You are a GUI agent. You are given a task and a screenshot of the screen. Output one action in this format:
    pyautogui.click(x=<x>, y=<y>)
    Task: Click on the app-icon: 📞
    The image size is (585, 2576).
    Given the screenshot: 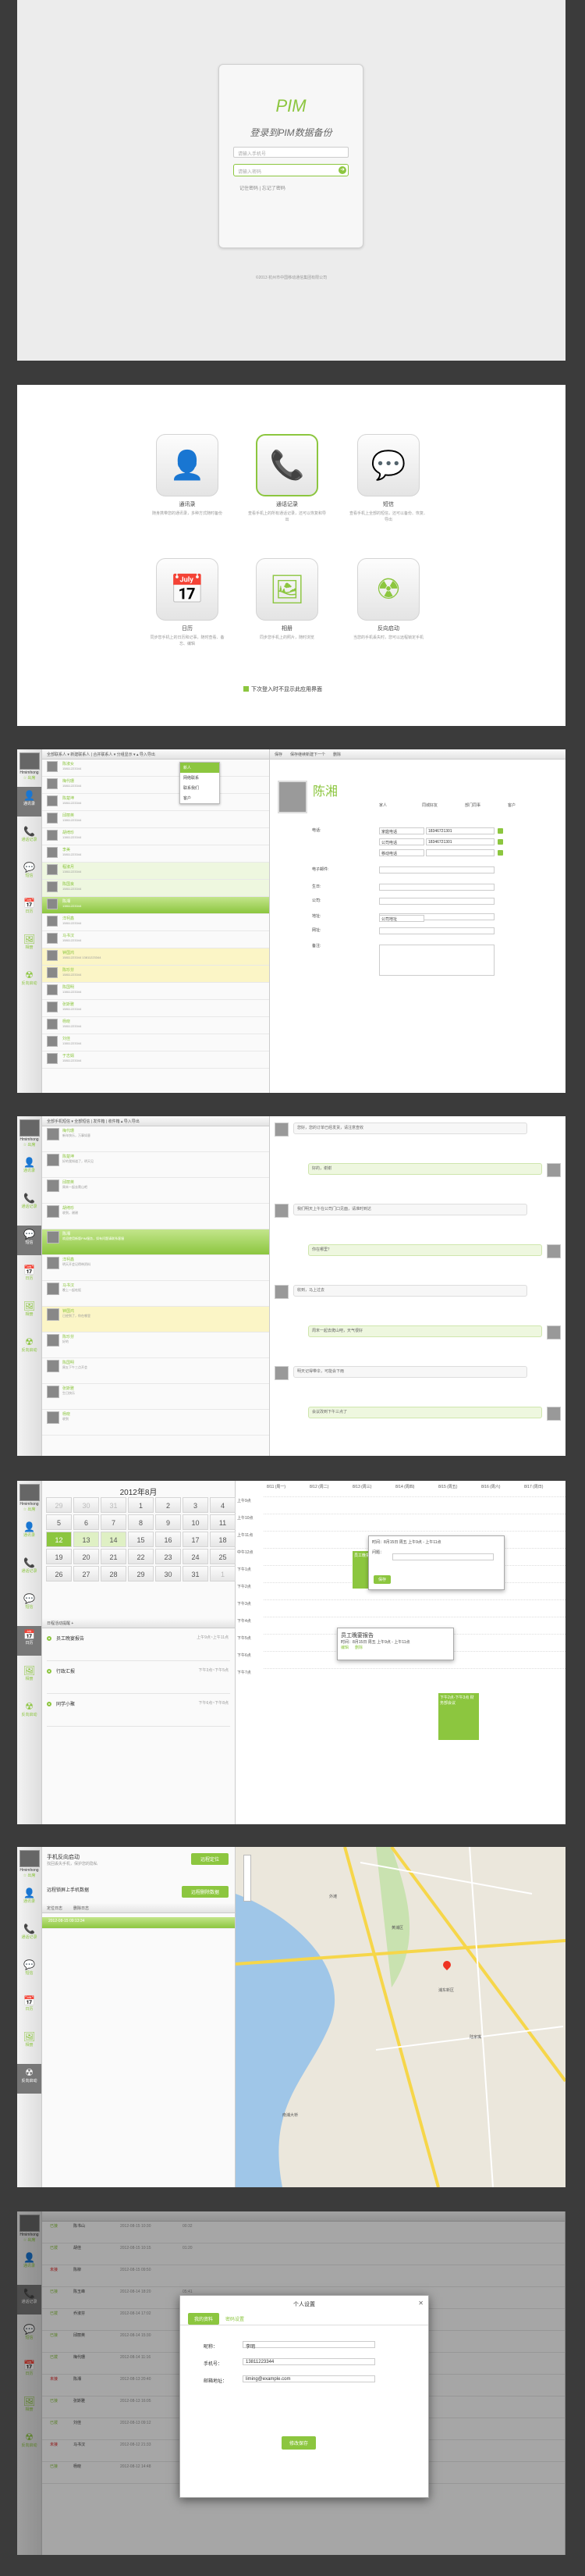 What is the action you would take?
    pyautogui.click(x=287, y=465)
    